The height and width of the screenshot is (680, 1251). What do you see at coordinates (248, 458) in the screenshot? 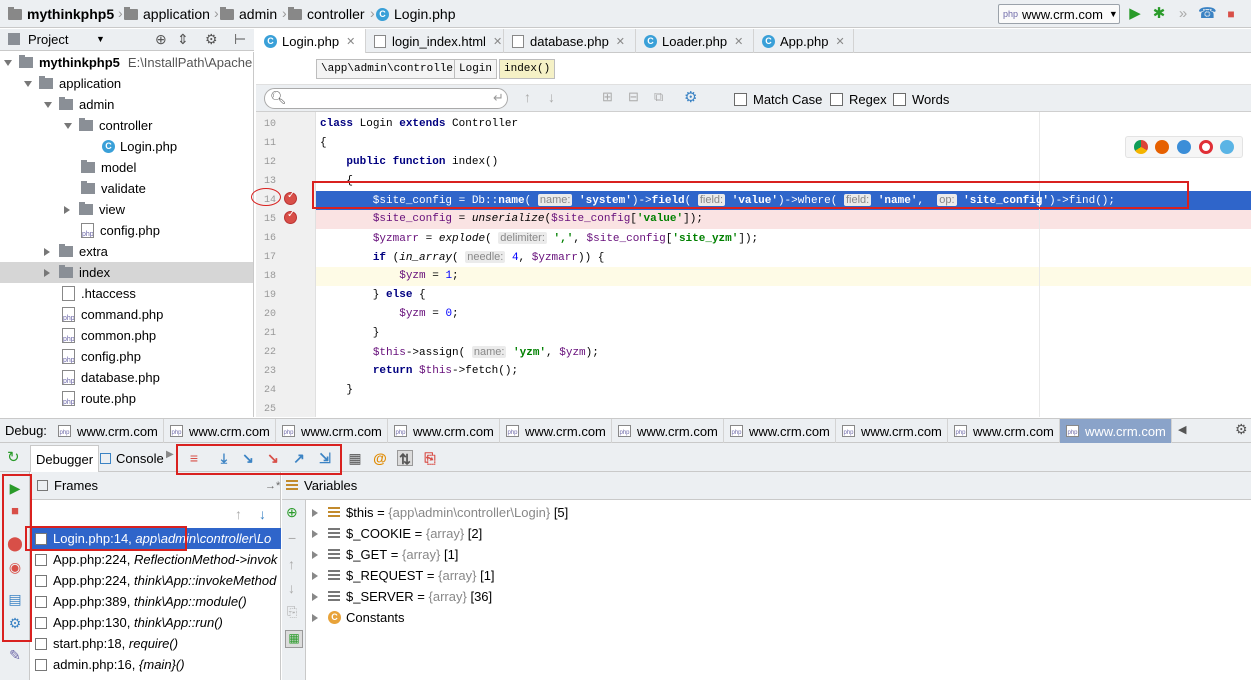
I see `step-into-icon: ↘` at bounding box center [248, 458].